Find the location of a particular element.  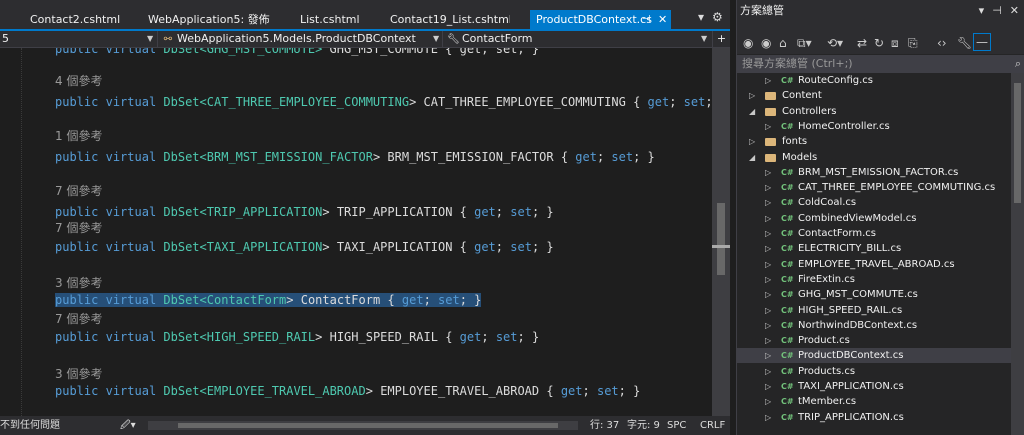

tree-file: ▷ C# ContactForm.cs is located at coordinates (877, 233).